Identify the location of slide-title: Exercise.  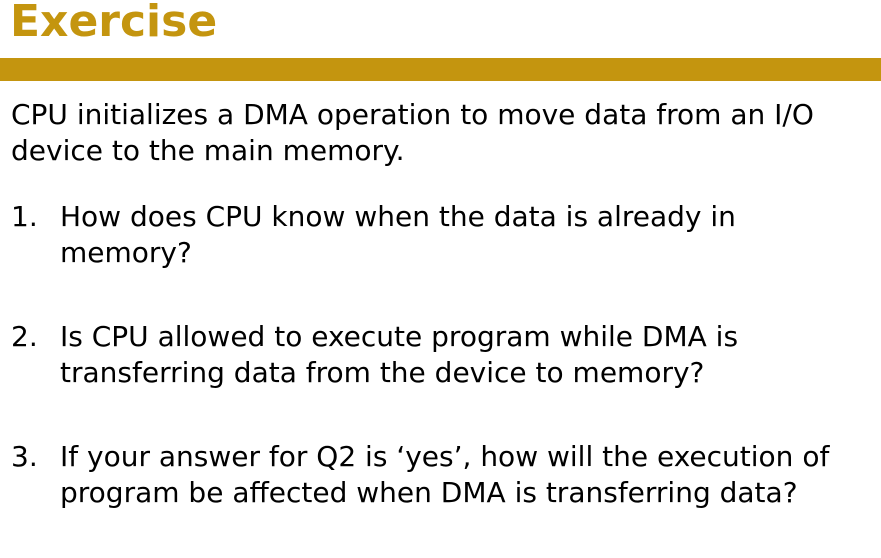
(114, 23).